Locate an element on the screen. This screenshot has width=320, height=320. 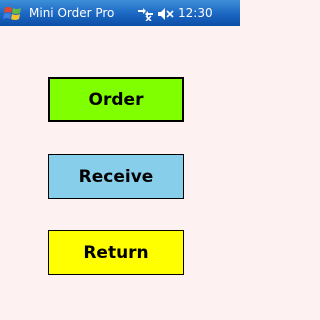
clock: 12:30 is located at coordinates (195, 13).